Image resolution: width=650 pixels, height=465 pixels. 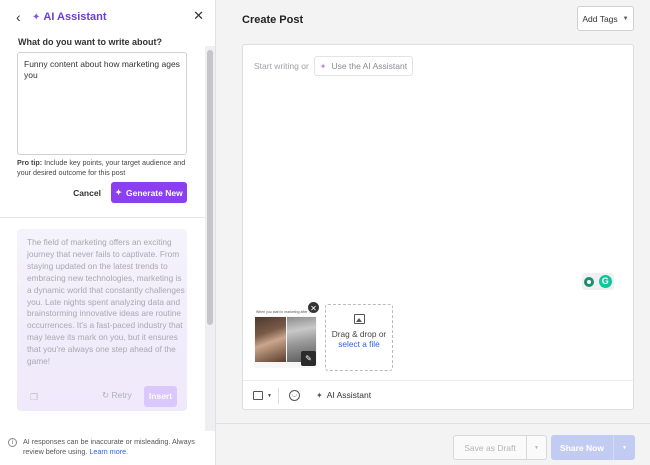 What do you see at coordinates (308, 358) in the screenshot?
I see `edit-pencil-icon: ✎` at bounding box center [308, 358].